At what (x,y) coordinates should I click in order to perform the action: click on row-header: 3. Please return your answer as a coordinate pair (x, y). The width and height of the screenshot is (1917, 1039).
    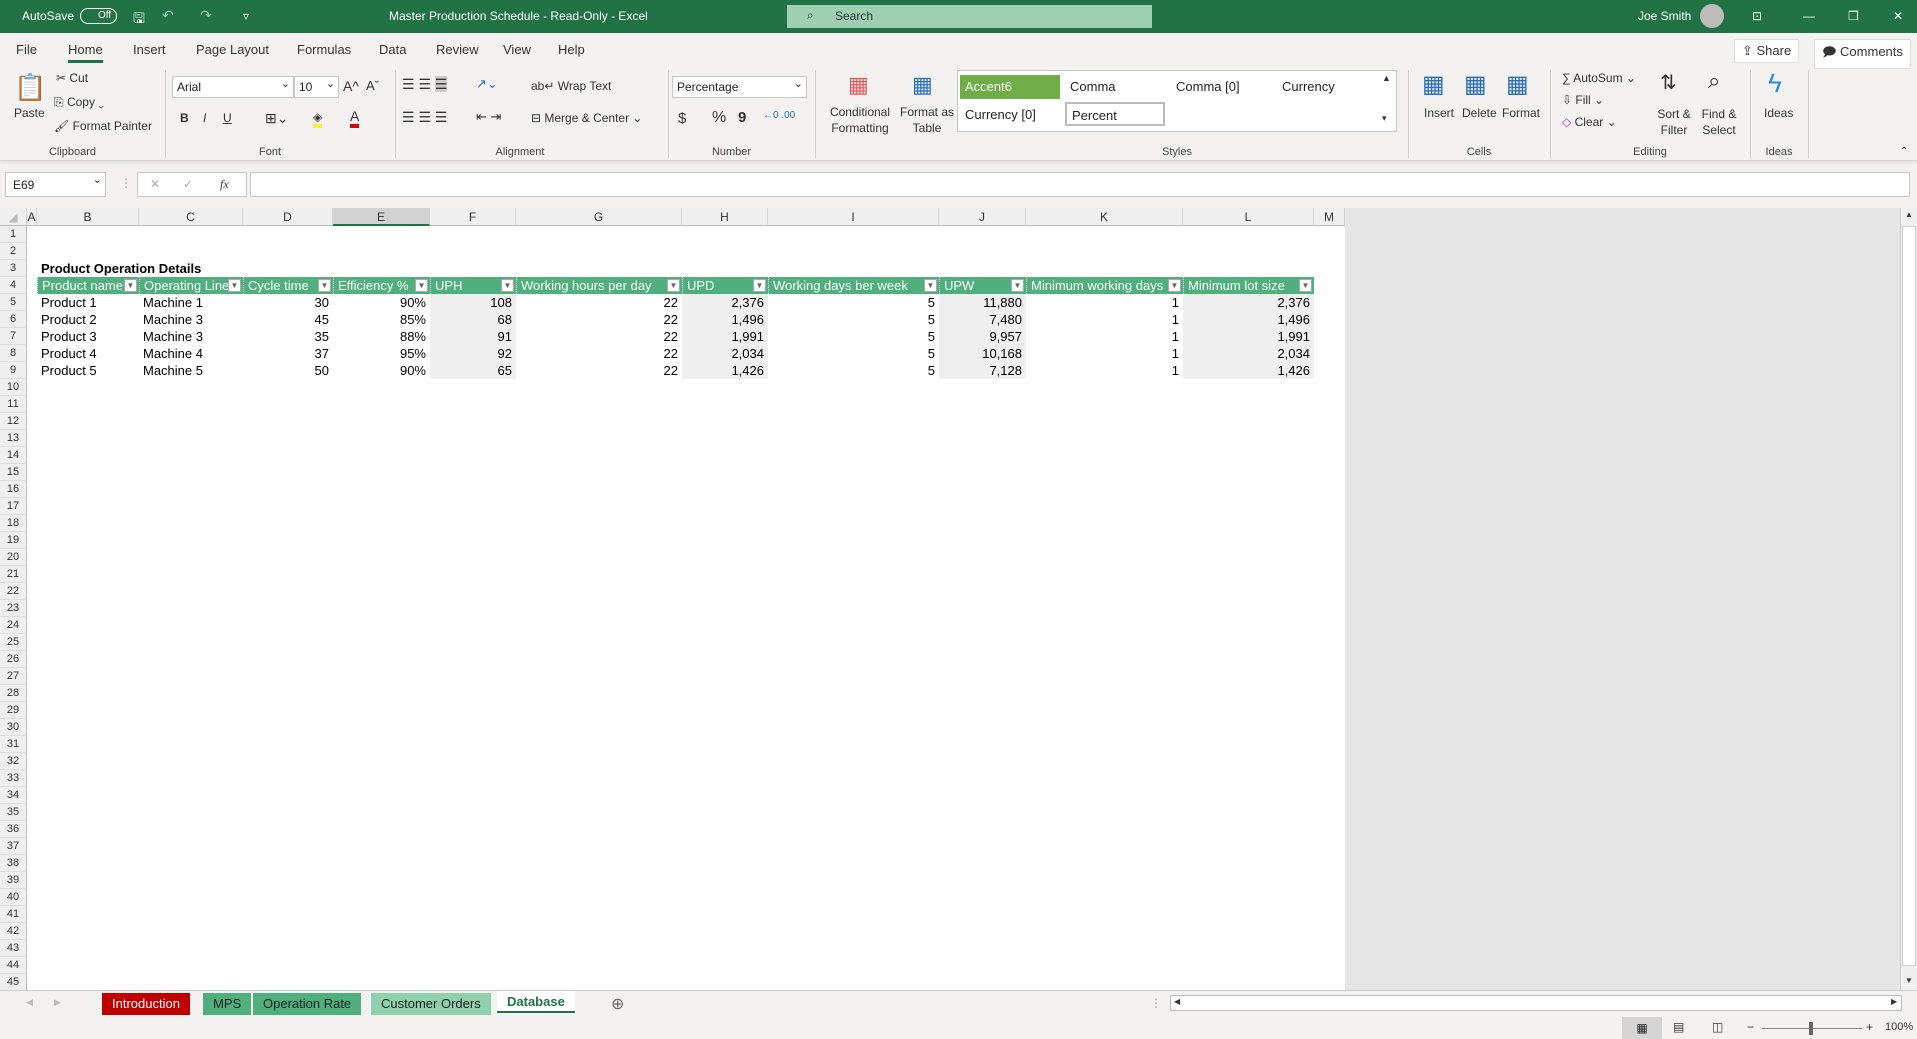
    Looking at the image, I should click on (13, 268).